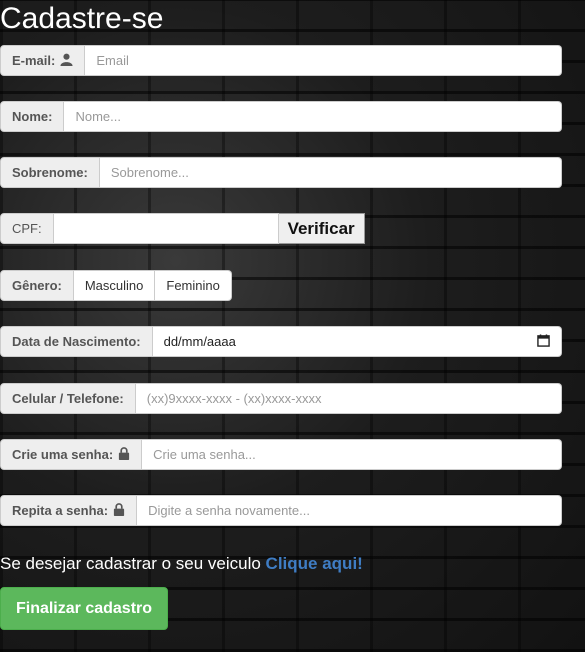  Describe the element at coordinates (84, 608) in the screenshot. I see `finalizar-cadastro-button: Finalizar cadastro` at that location.